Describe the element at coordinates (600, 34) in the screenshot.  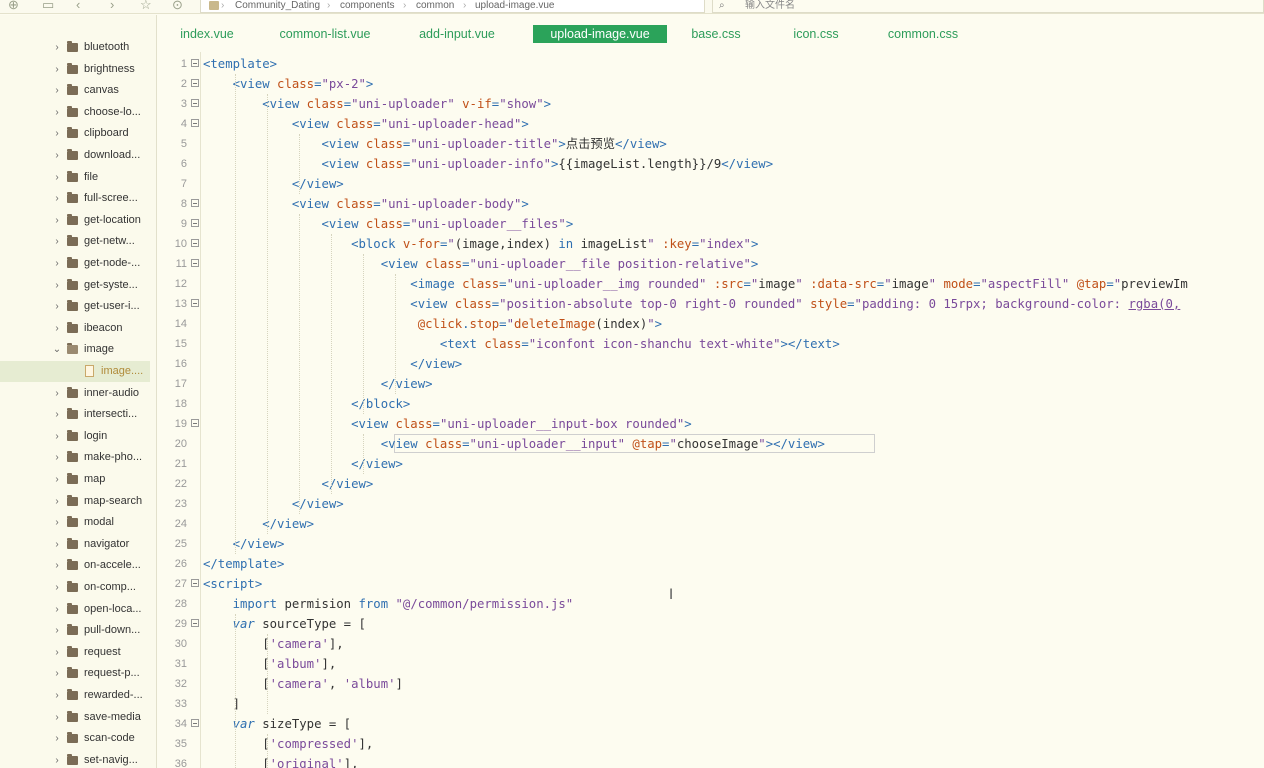
I see `tab-upload-image-vue: upload-image.vue` at that location.